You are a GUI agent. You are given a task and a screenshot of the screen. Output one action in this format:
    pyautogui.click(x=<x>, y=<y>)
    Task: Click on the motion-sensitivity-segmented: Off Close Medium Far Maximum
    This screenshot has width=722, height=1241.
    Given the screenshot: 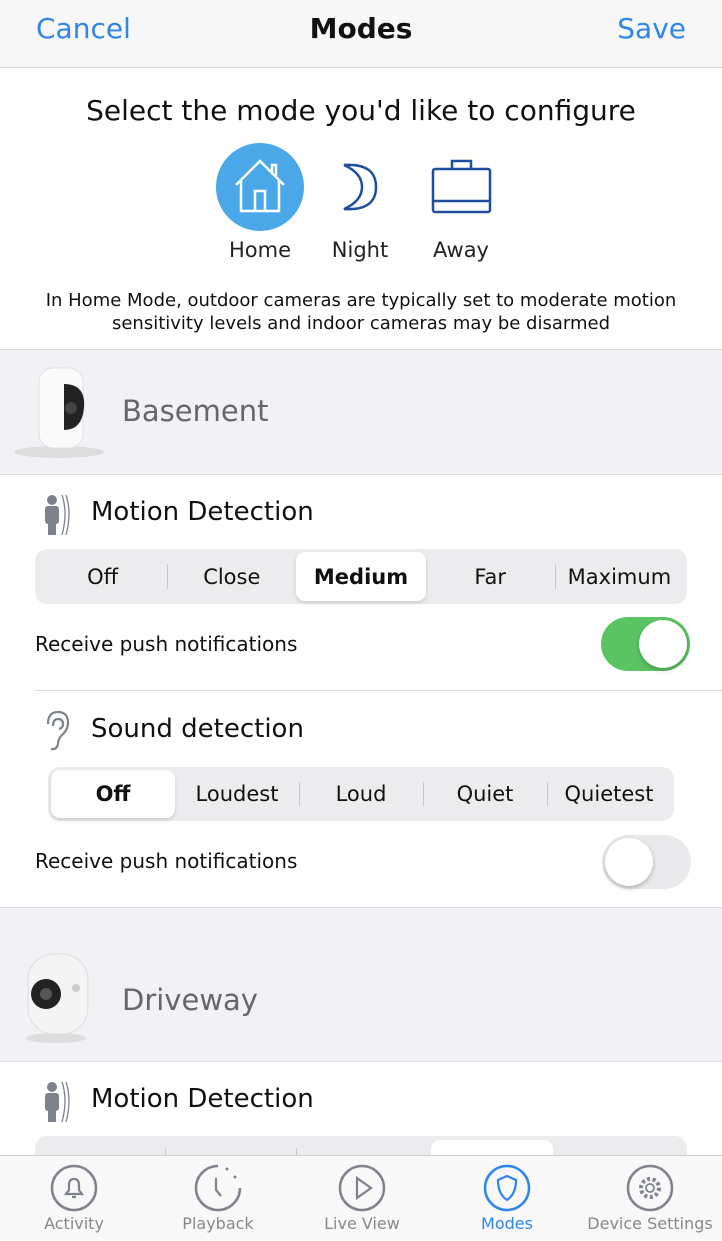 What is the action you would take?
    pyautogui.click(x=361, y=576)
    